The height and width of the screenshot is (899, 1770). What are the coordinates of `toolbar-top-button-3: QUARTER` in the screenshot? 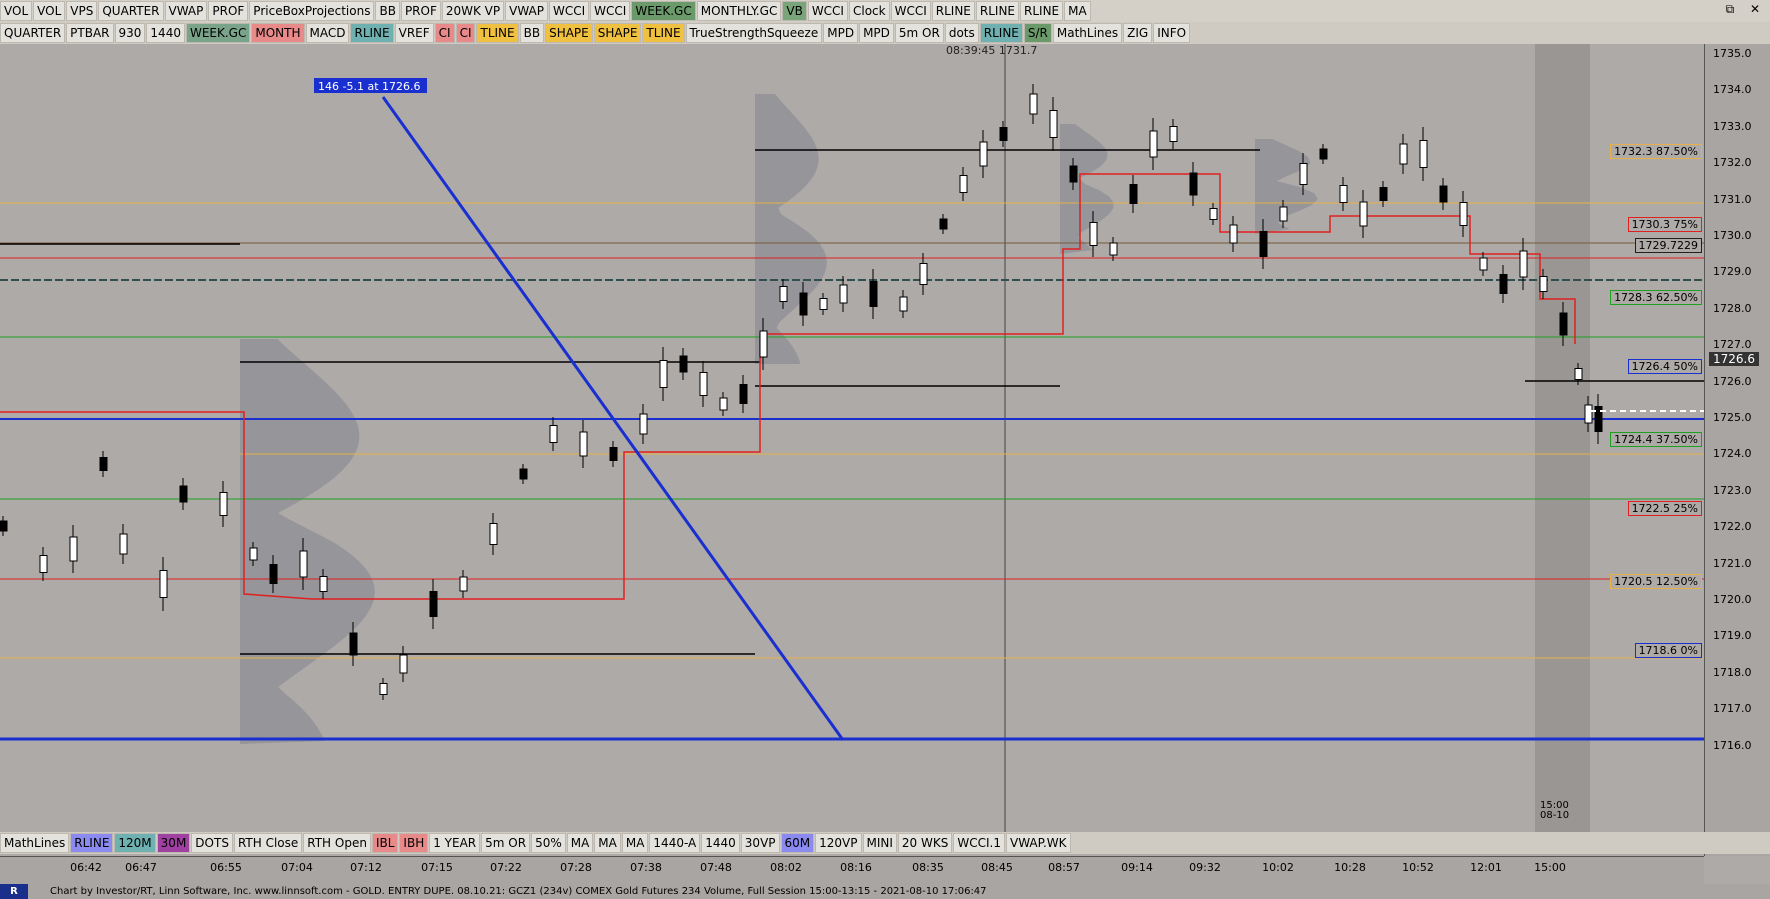 It's located at (131, 11).